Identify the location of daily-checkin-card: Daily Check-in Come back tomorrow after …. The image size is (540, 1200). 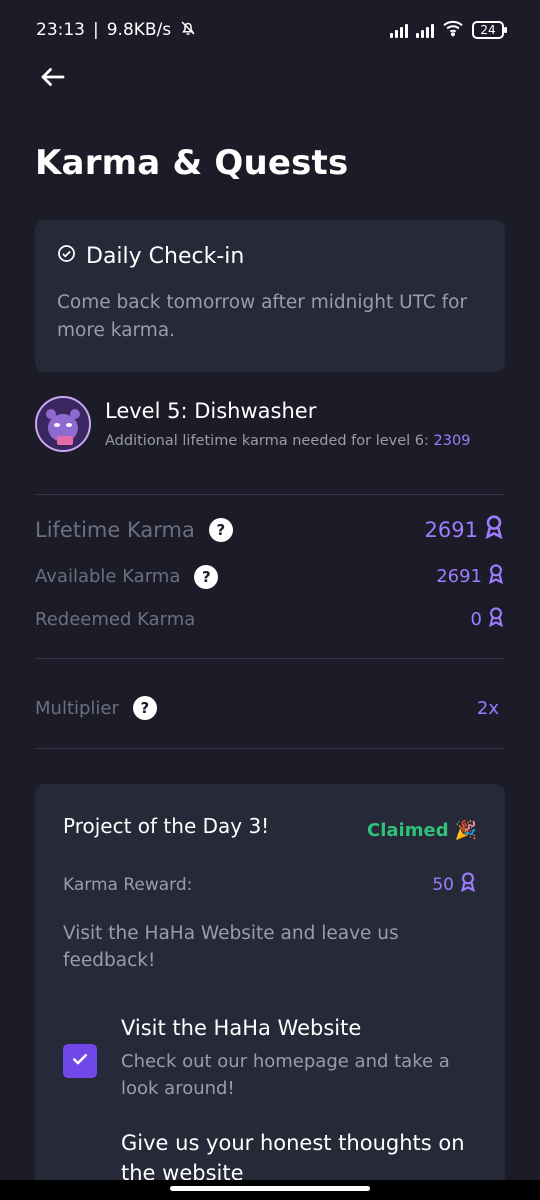
(270, 296).